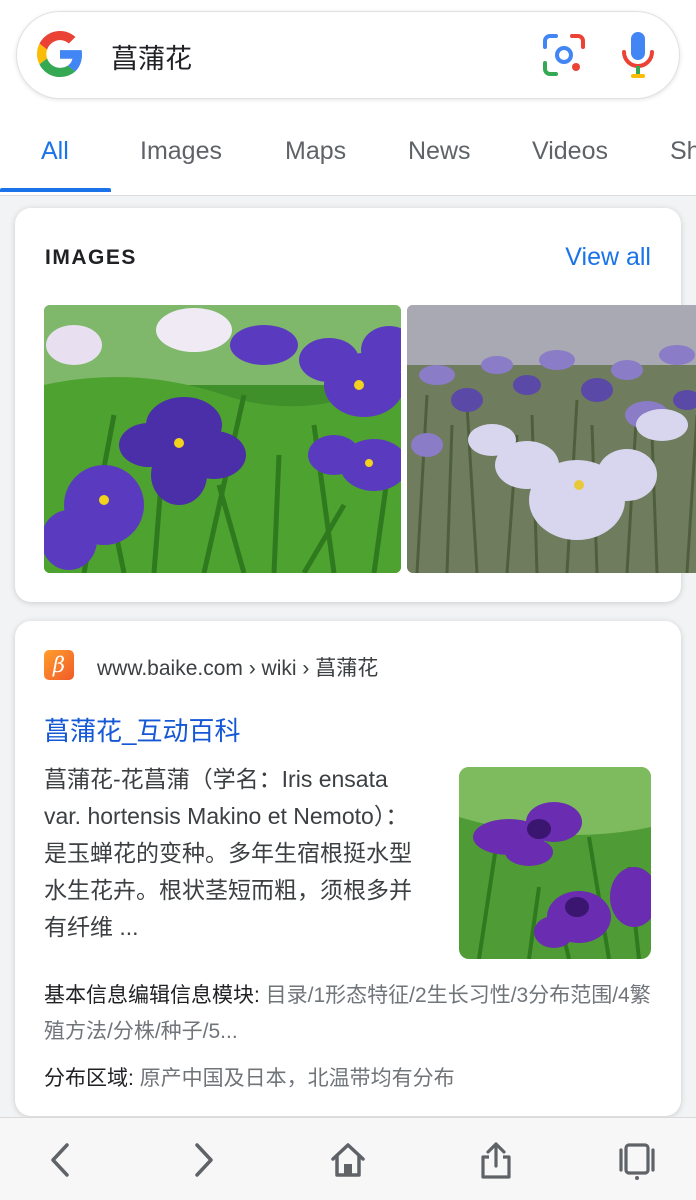 Image resolution: width=696 pixels, height=1200 pixels. Describe the element at coordinates (92, 1078) in the screenshot. I see `attribute-label: 分布区域:` at that location.